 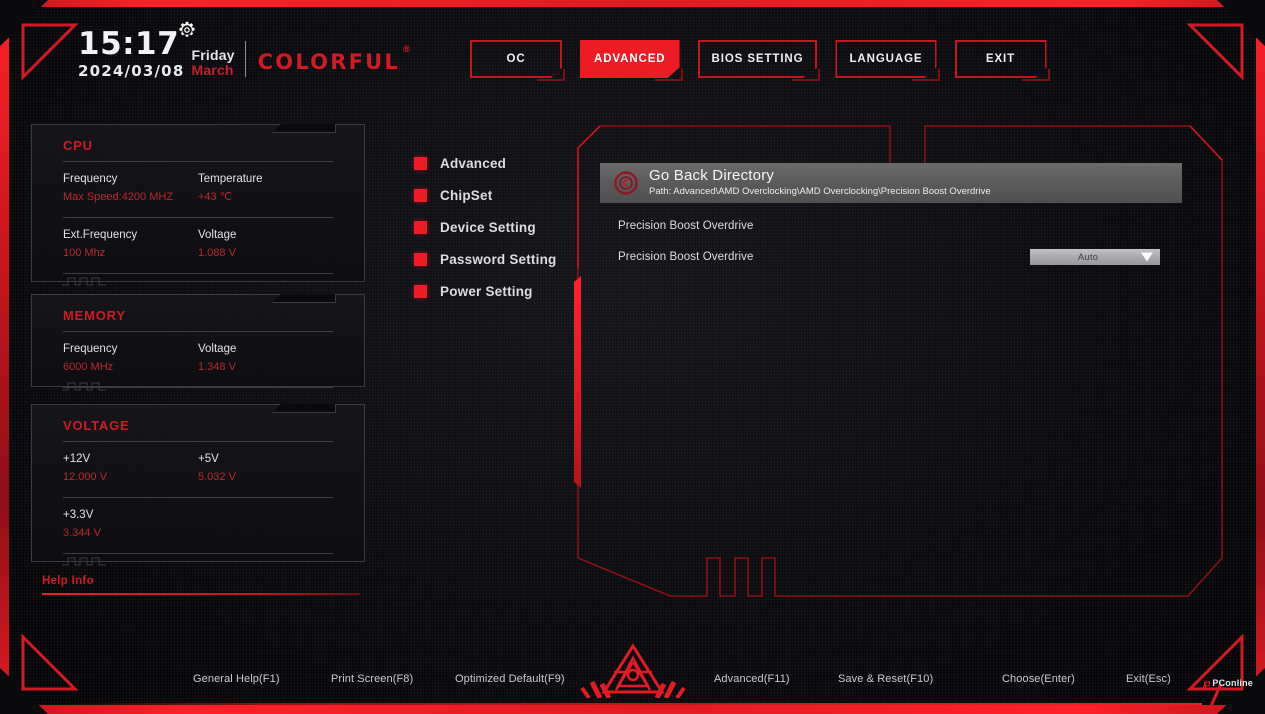 I want to click on info-value: 5.032 V, so click(x=217, y=477).